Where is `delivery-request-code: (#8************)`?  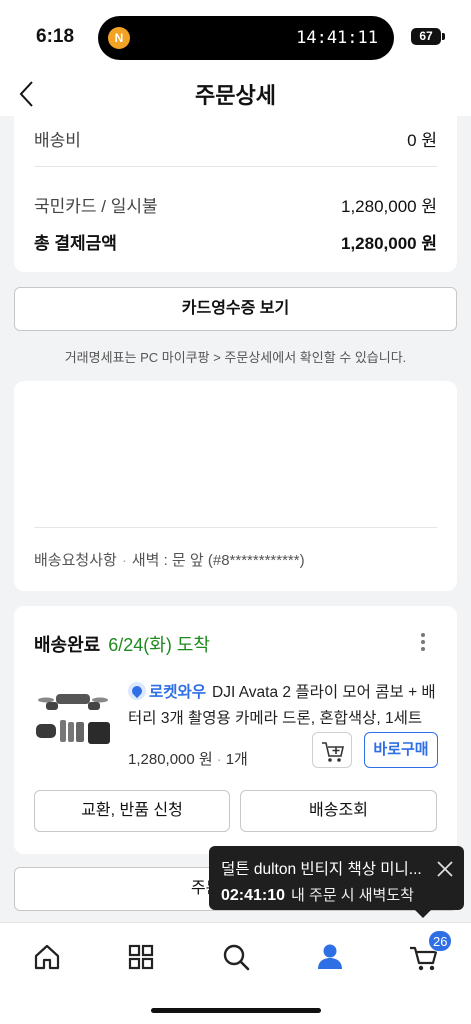 delivery-request-code: (#8************) is located at coordinates (256, 560).